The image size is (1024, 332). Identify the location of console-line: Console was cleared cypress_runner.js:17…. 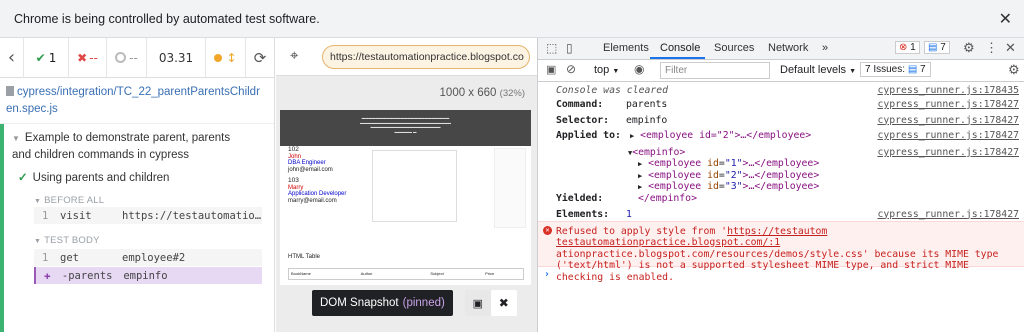
(787, 90).